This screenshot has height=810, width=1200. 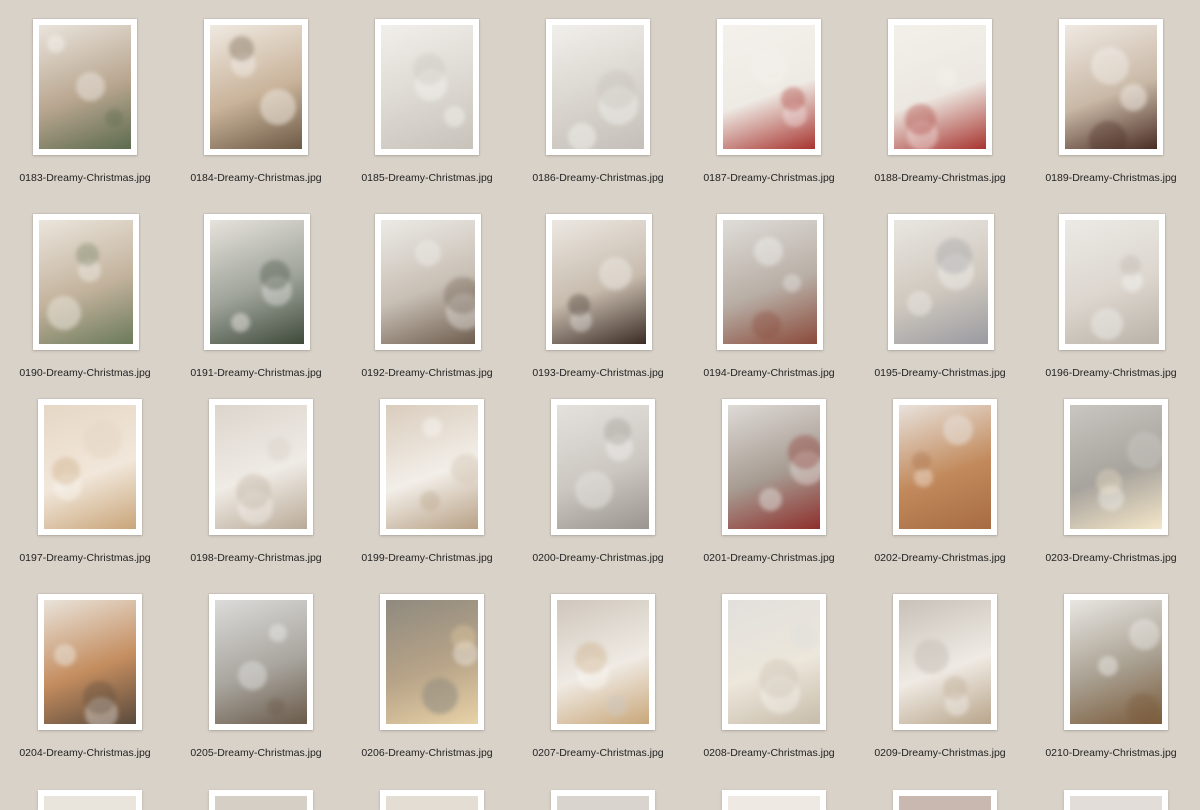 I want to click on file-item: 0194-Dreamy-Christmas.jpg, so click(x=769, y=306).